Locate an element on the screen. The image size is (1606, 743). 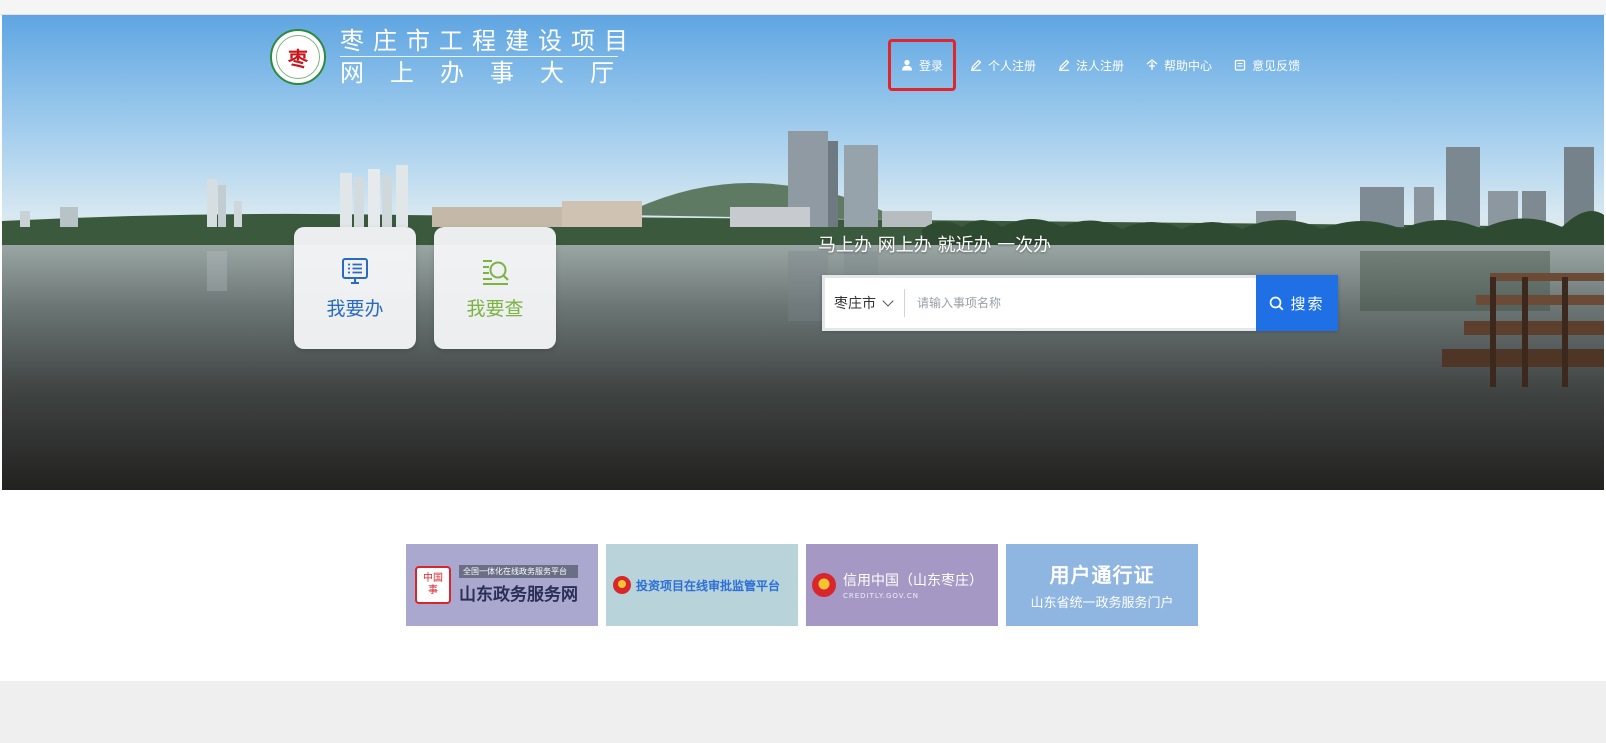
legal-register-label: 法人注册 is located at coordinates (1100, 65).